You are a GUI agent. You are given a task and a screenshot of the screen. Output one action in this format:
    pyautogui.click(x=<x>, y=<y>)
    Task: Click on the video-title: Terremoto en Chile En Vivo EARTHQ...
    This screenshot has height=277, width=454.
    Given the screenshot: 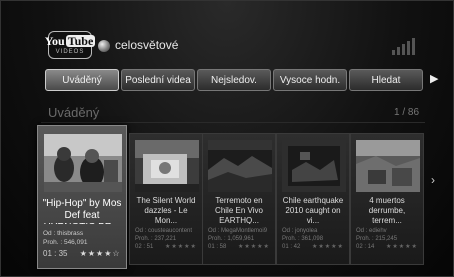 What is the action you would take?
    pyautogui.click(x=239, y=210)
    